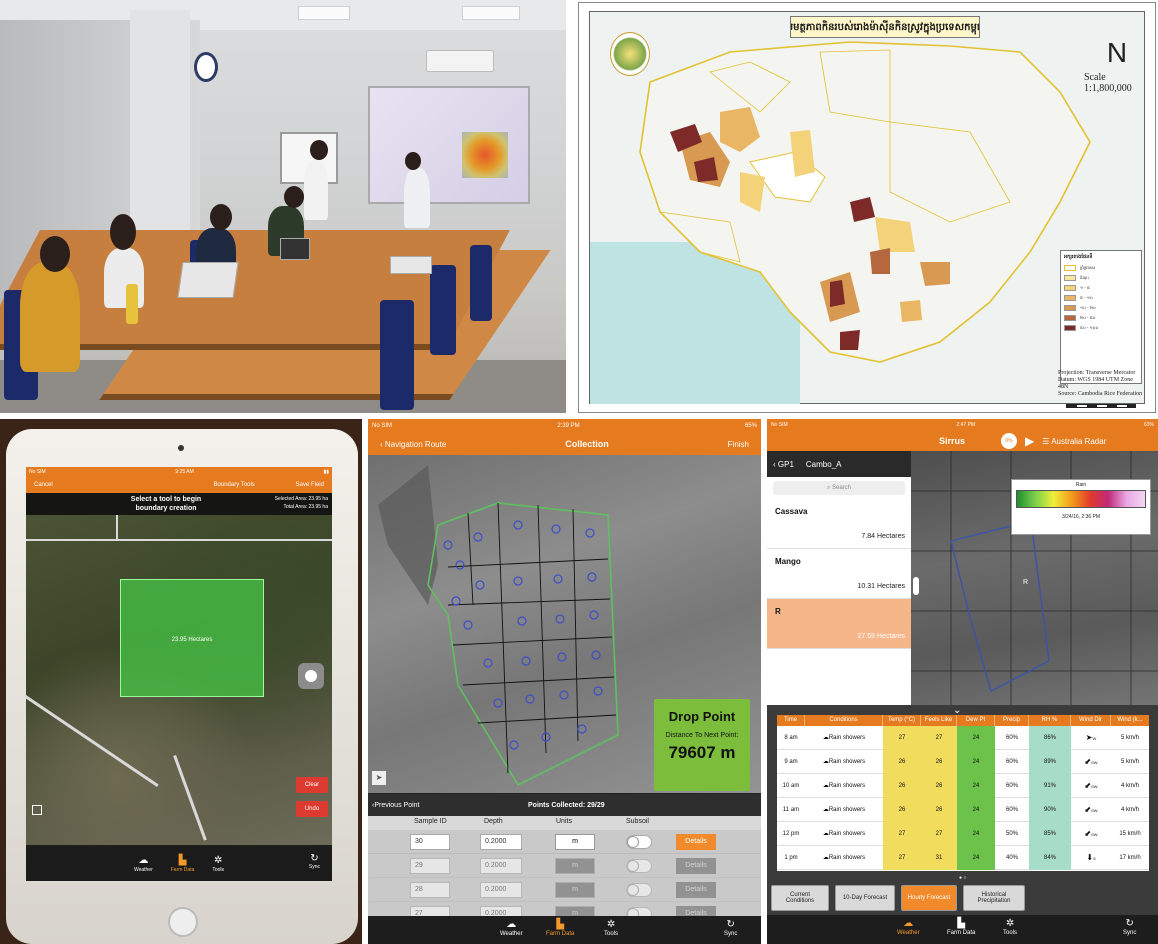  Describe the element at coordinates (1081, 499) in the screenshot. I see `rain-gradient` at that location.